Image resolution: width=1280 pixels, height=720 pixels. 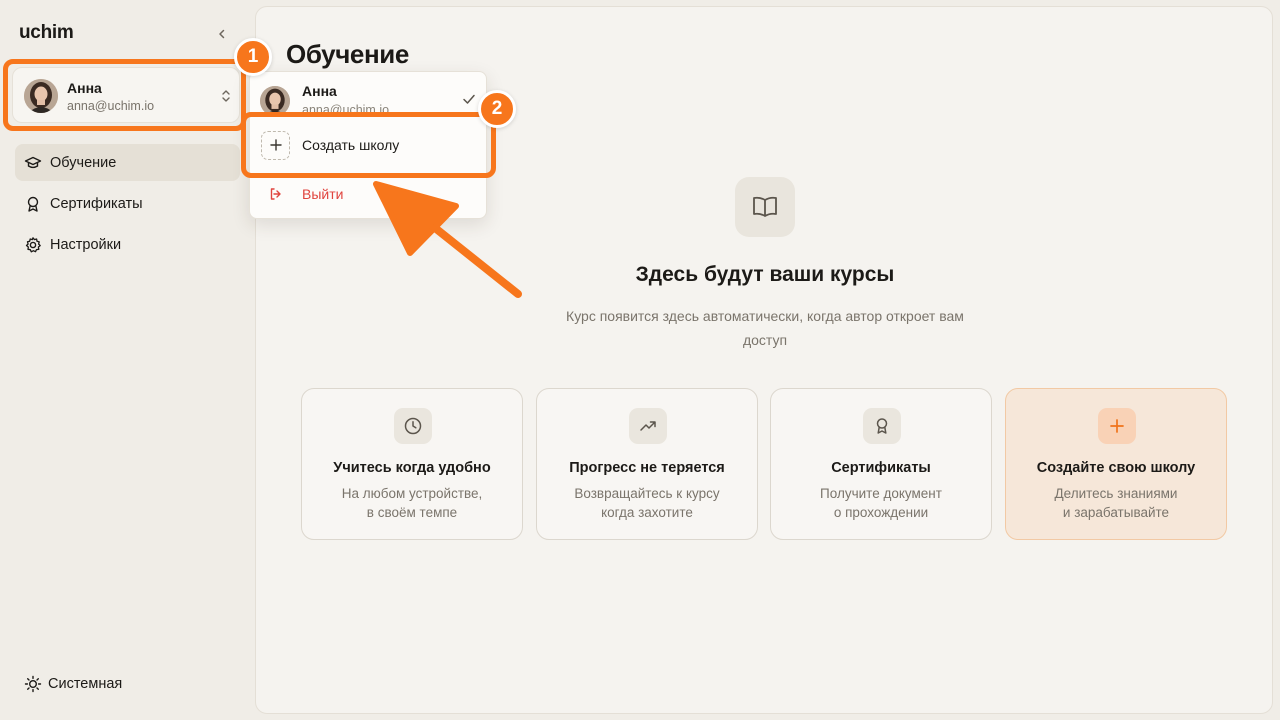 I want to click on sidebar-item-label: Сертификаты, so click(x=96, y=203).